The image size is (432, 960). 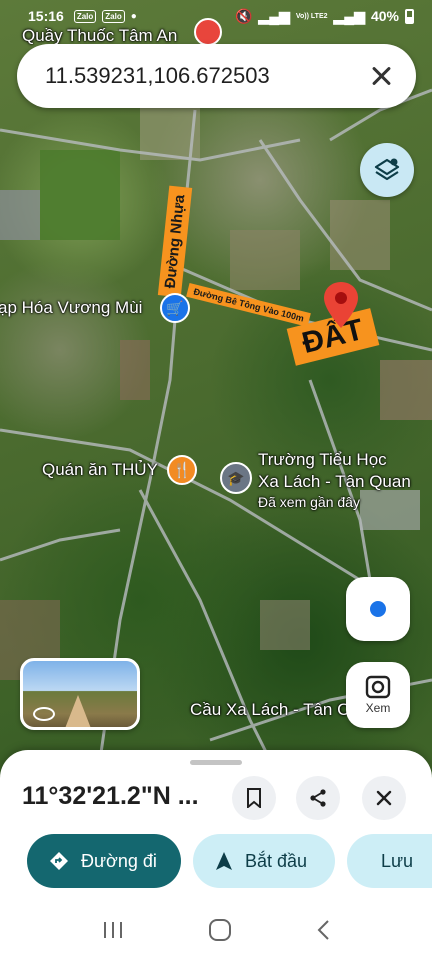 What do you see at coordinates (409, 16) in the screenshot?
I see `battery-icon` at bounding box center [409, 16].